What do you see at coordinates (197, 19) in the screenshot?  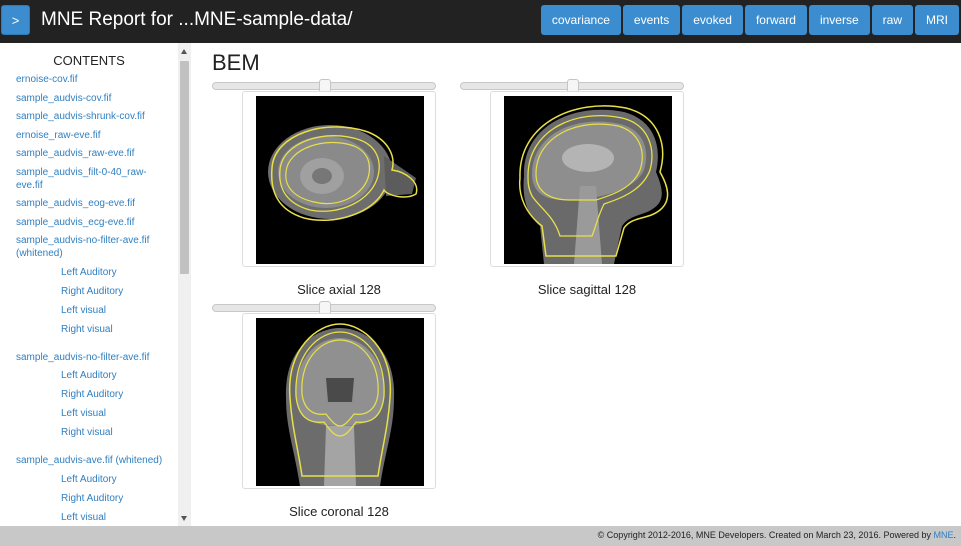 I see `report-title: MNE Report for ...MNE-sample-data/` at bounding box center [197, 19].